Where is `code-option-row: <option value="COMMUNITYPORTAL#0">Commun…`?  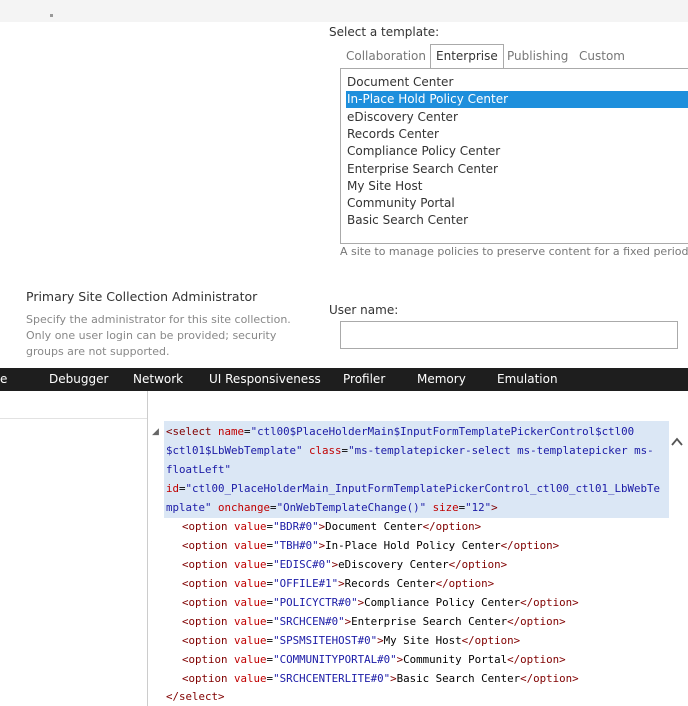
code-option-row: <option value="COMMUNITYPORTAL#0">Commun… is located at coordinates (374, 659).